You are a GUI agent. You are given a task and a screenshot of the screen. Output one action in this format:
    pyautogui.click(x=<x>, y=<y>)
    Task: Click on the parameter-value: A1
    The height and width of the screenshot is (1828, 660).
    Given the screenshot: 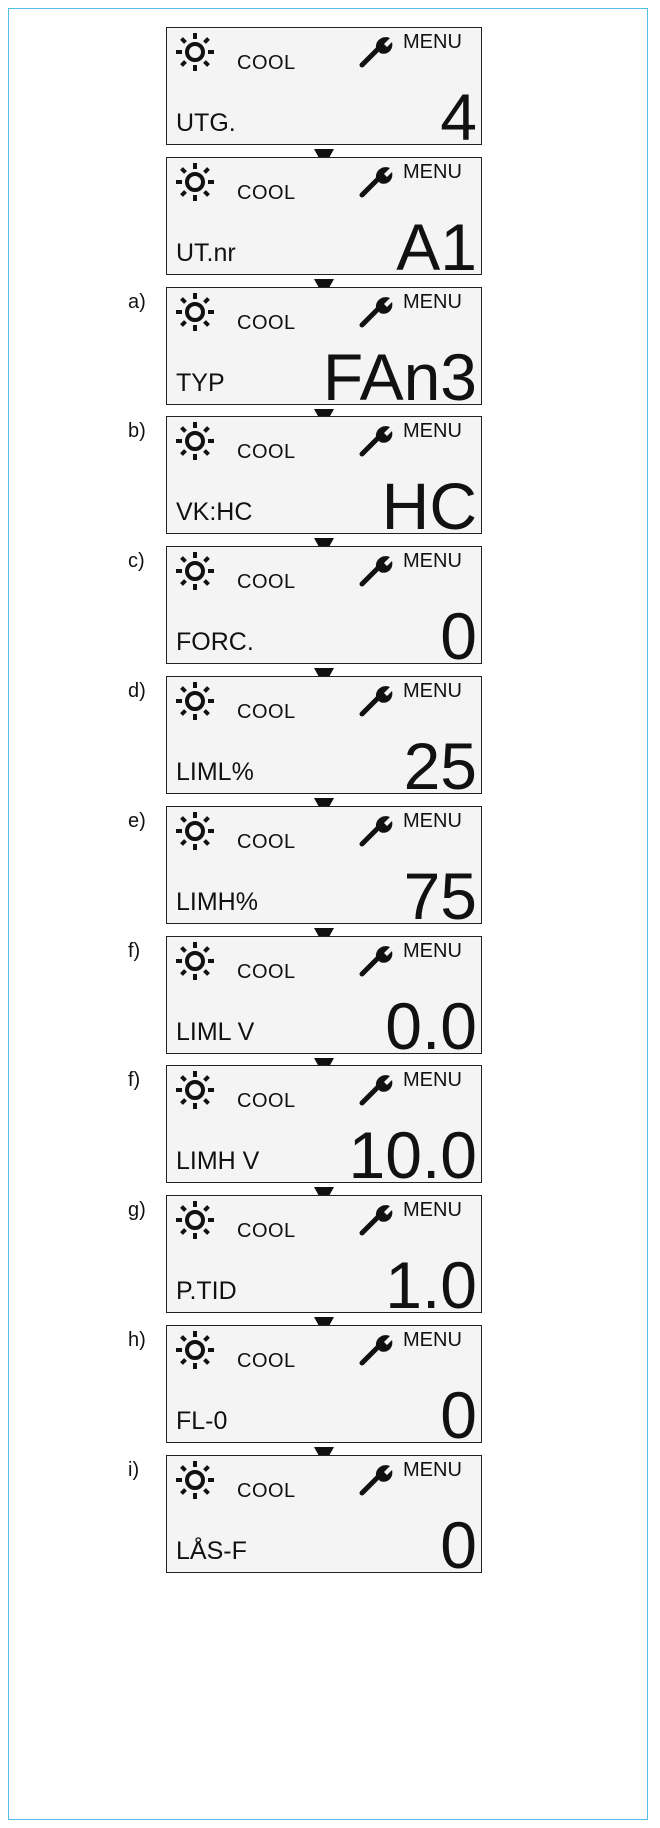 What is the action you would take?
    pyautogui.click(x=436, y=246)
    